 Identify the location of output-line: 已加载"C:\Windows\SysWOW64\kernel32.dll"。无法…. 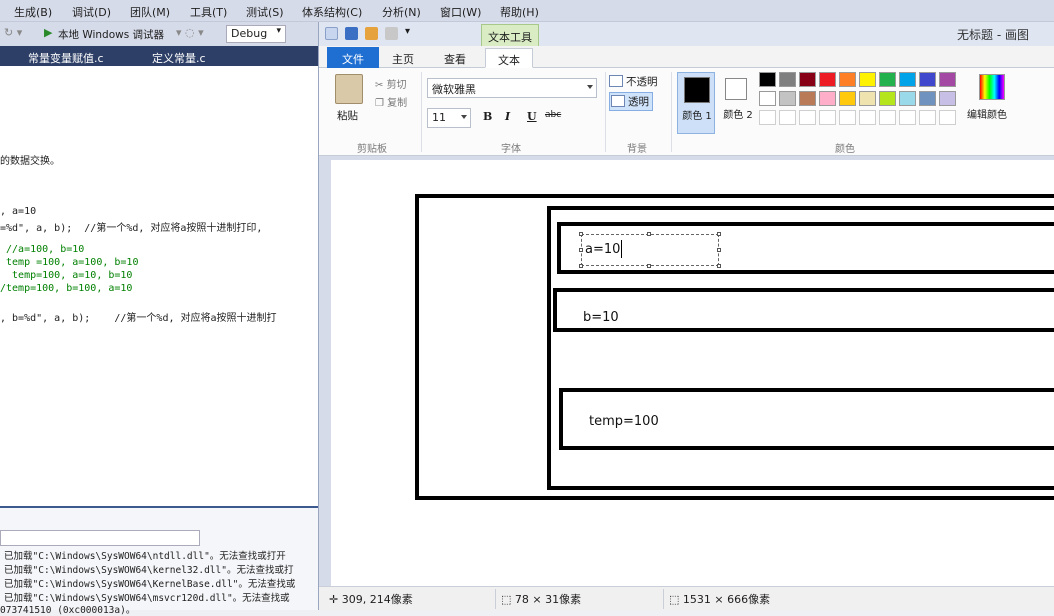
(149, 570).